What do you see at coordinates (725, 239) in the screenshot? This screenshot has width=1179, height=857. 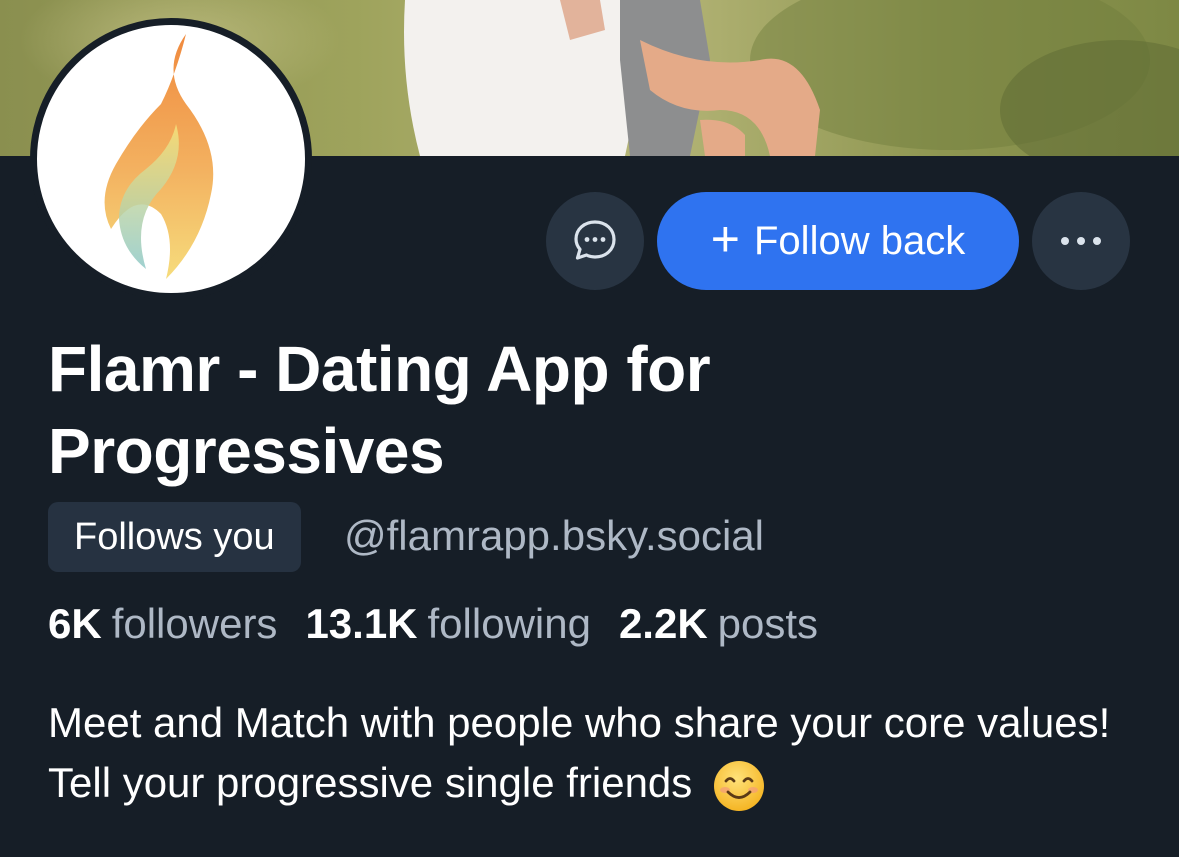 I see `plus-icon: +` at bounding box center [725, 239].